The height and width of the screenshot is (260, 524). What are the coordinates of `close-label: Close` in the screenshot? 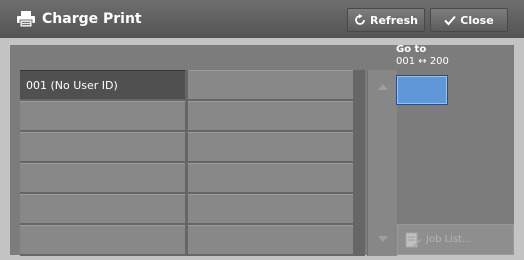 It's located at (477, 20).